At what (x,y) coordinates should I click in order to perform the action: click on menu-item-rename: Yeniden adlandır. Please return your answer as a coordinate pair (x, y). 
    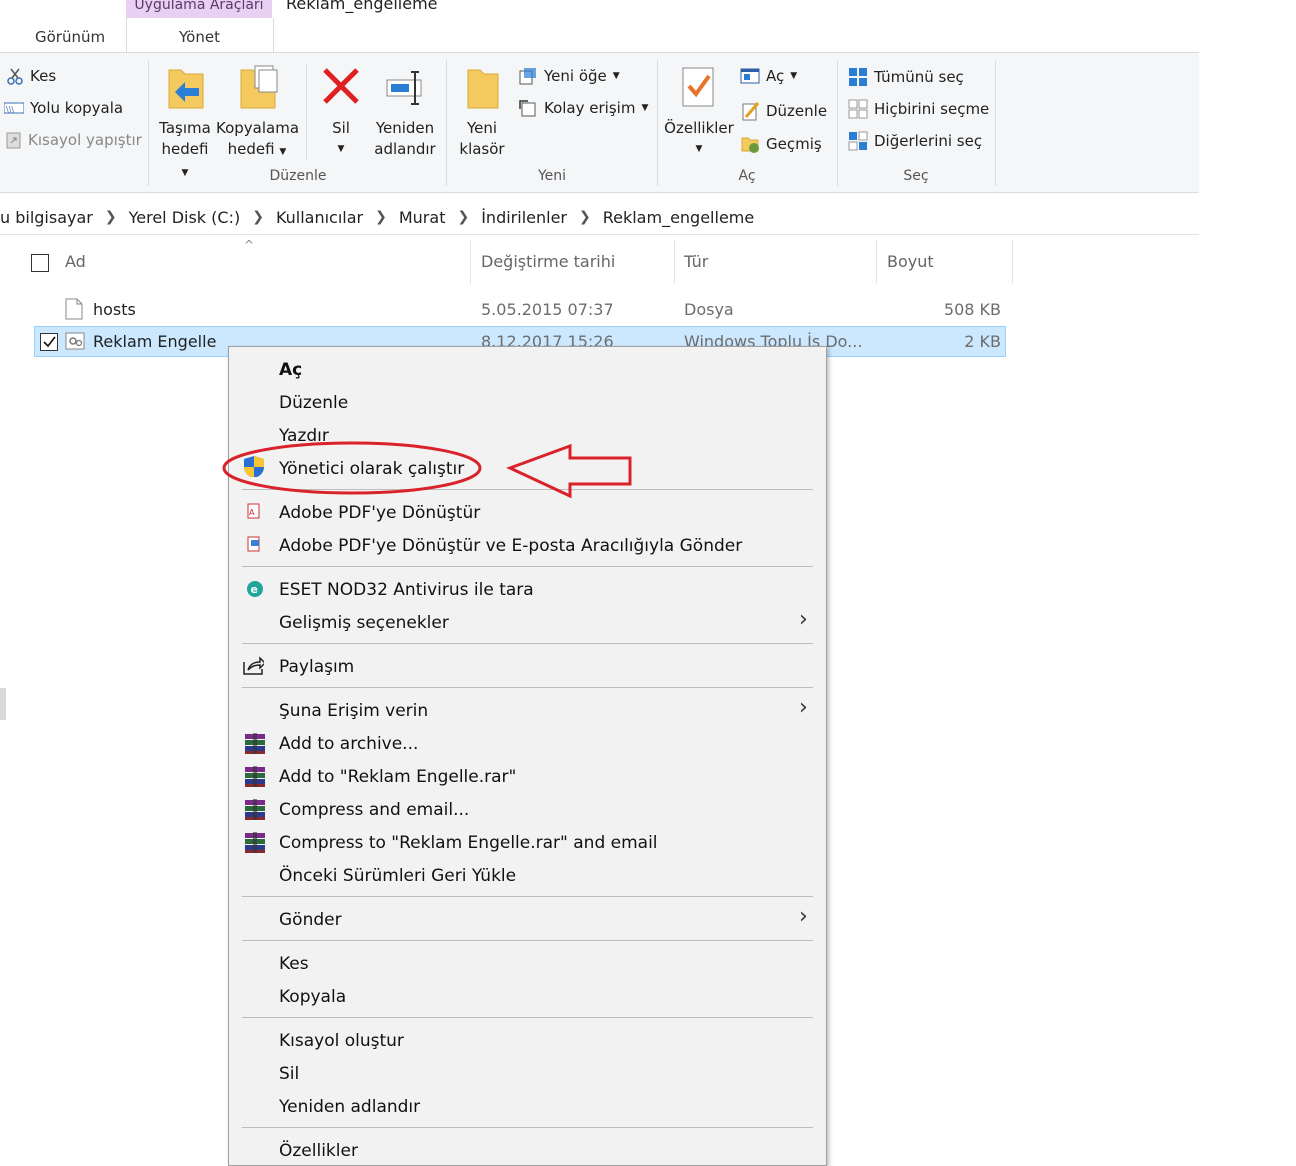
    Looking at the image, I should click on (349, 1107).